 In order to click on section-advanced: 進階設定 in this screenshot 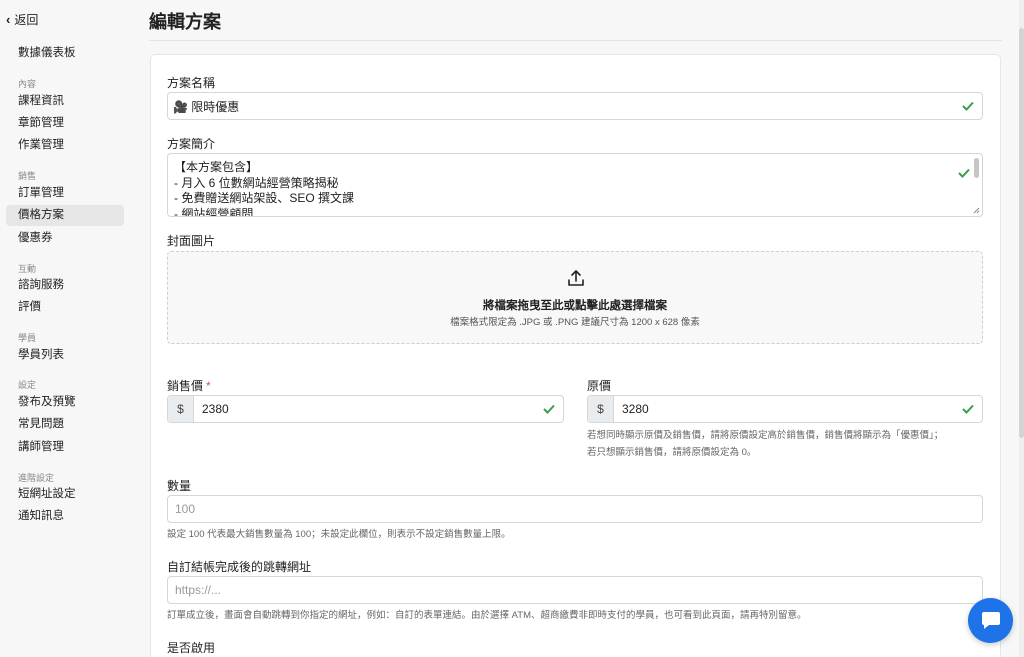, I will do `click(36, 478)`.